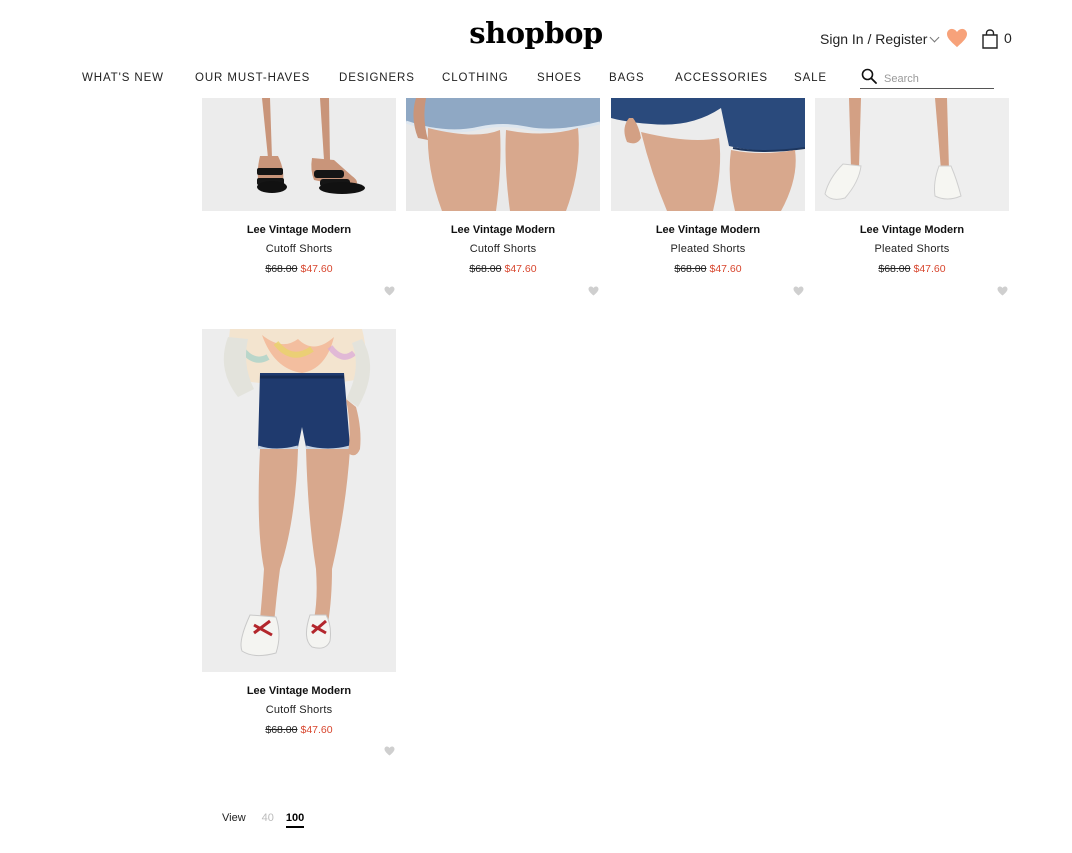 The height and width of the screenshot is (853, 1072). I want to click on view-label: View, so click(234, 818).